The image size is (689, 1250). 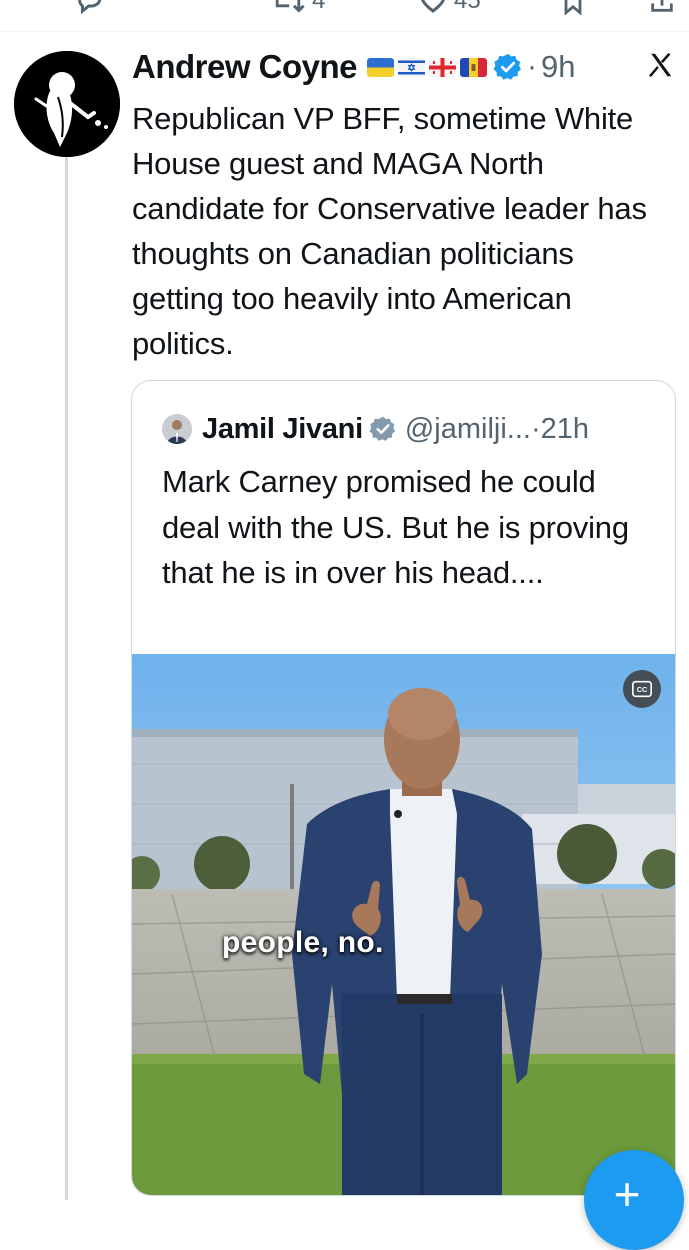 What do you see at coordinates (319, 7) in the screenshot?
I see `reply-count: 4` at bounding box center [319, 7].